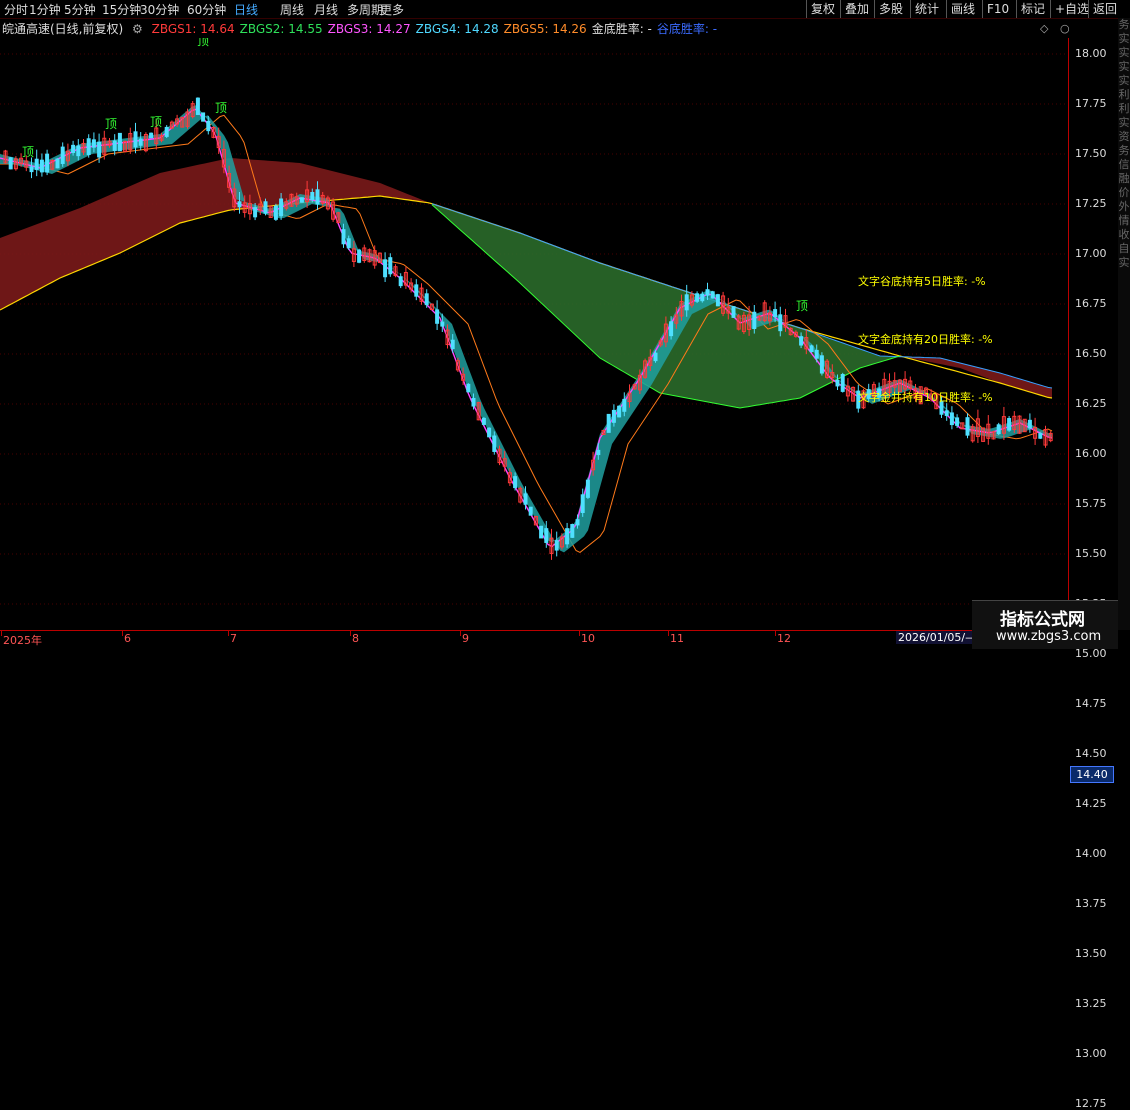 This screenshot has height=1110, width=1130. What do you see at coordinates (925, 339) in the screenshot?
I see `stat-text-1: 文字金底持有20日胜率: -%` at bounding box center [925, 339].